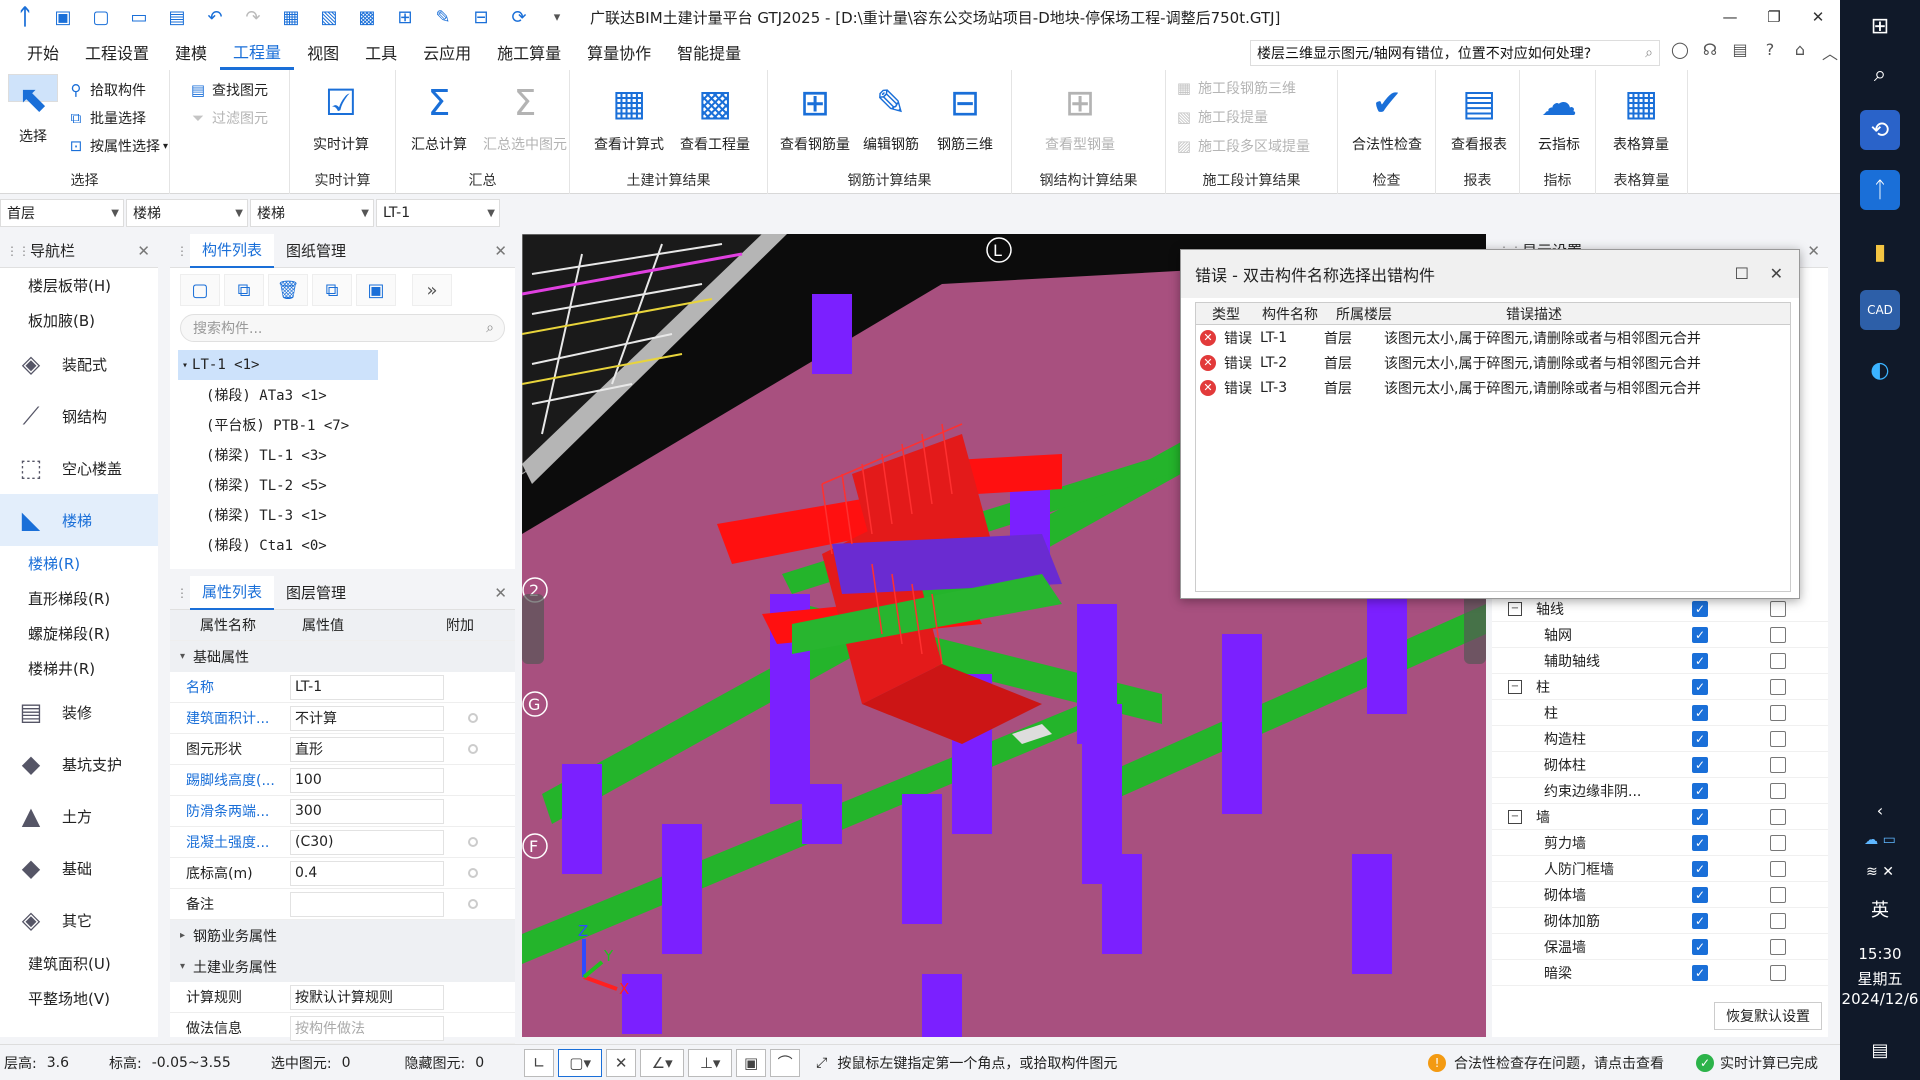 This screenshot has width=1920, height=1080. Describe the element at coordinates (1559, 119) in the screenshot. I see `cloud-index-button: ☁ 云指标` at that location.